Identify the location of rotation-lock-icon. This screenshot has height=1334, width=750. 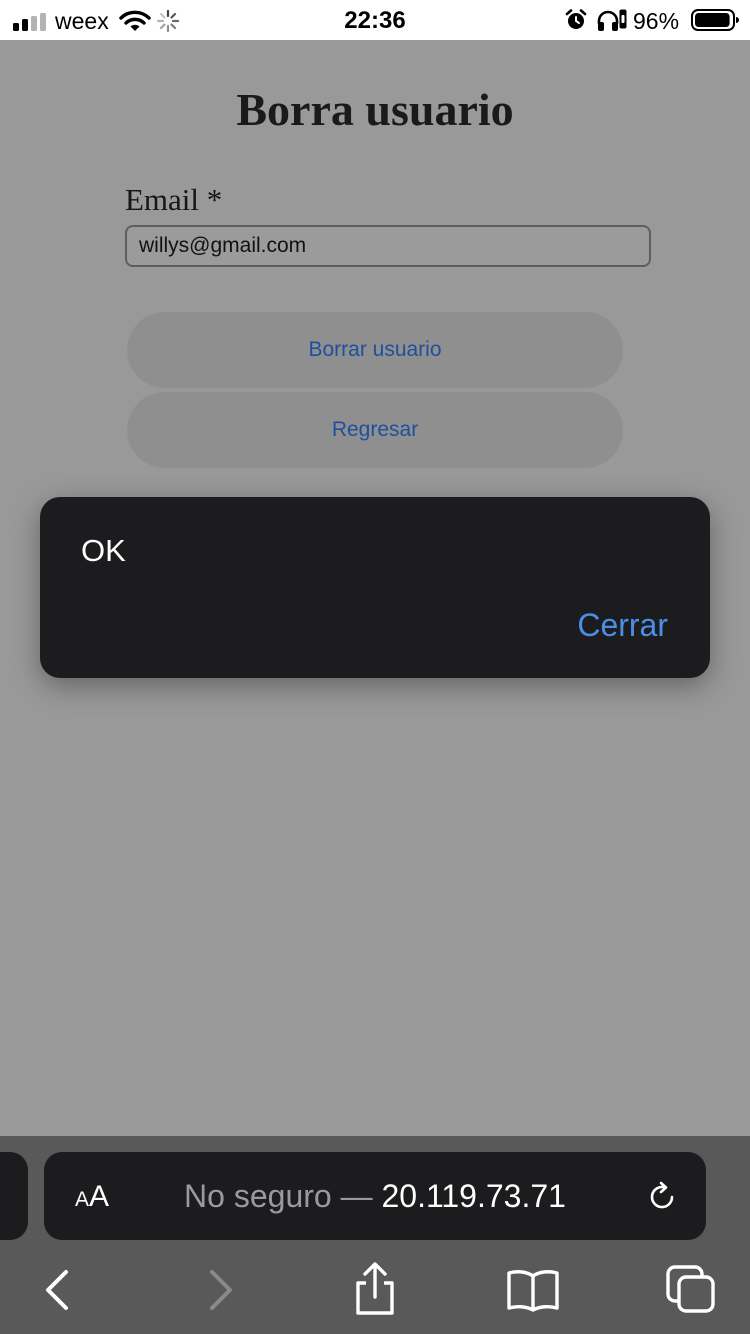
(623, 19).